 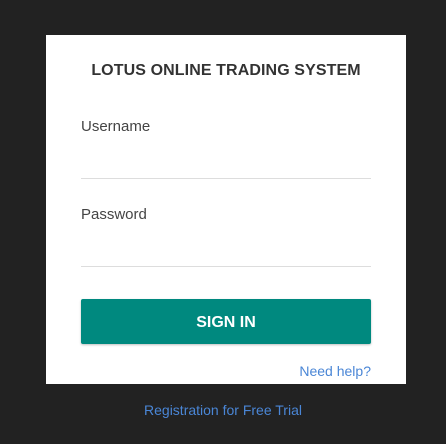 What do you see at coordinates (226, 70) in the screenshot?
I see `page-title: LOTUS ONLINE TRADING SYSTEM` at bounding box center [226, 70].